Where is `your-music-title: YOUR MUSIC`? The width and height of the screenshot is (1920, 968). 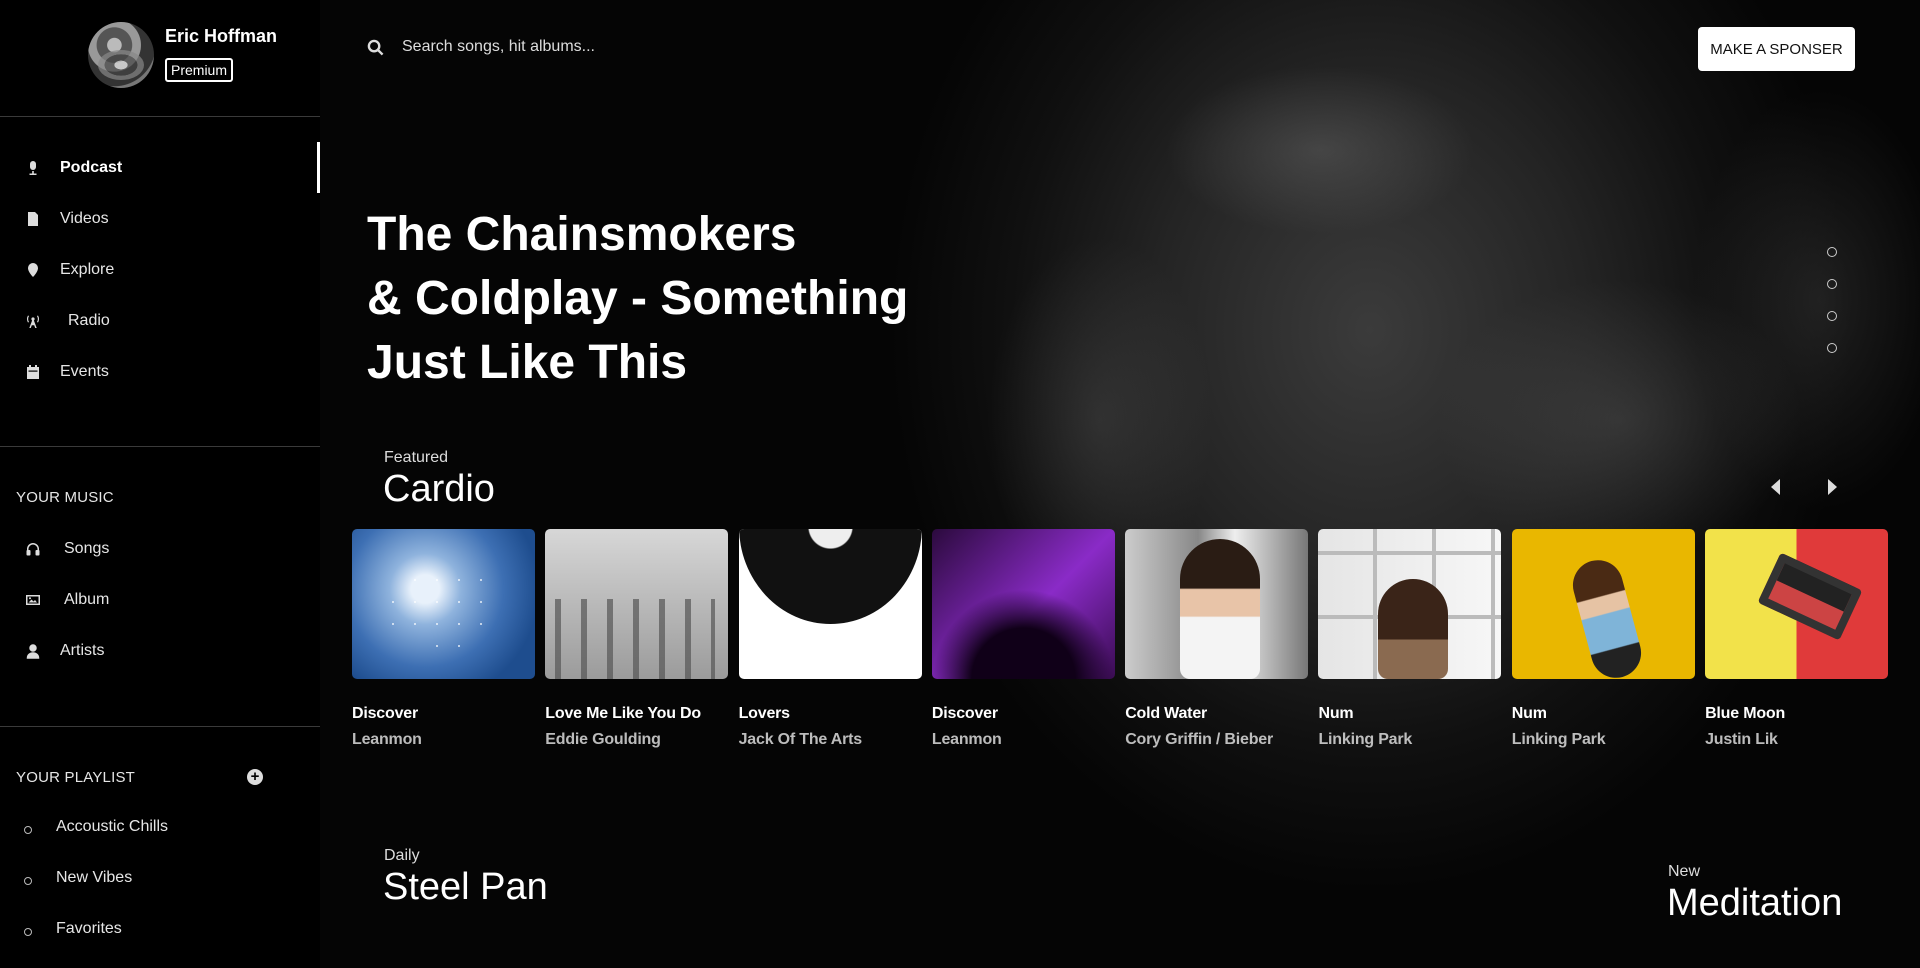
your-music-title: YOUR MUSIC is located at coordinates (65, 497).